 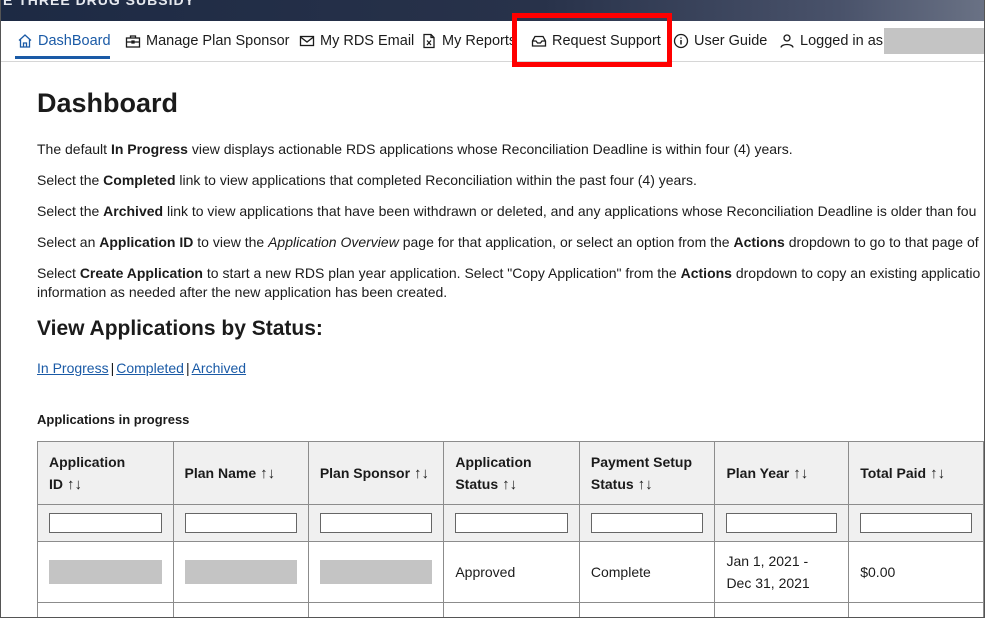 I want to click on nav-my-rds-email: My RDS Email, so click(x=356, y=41).